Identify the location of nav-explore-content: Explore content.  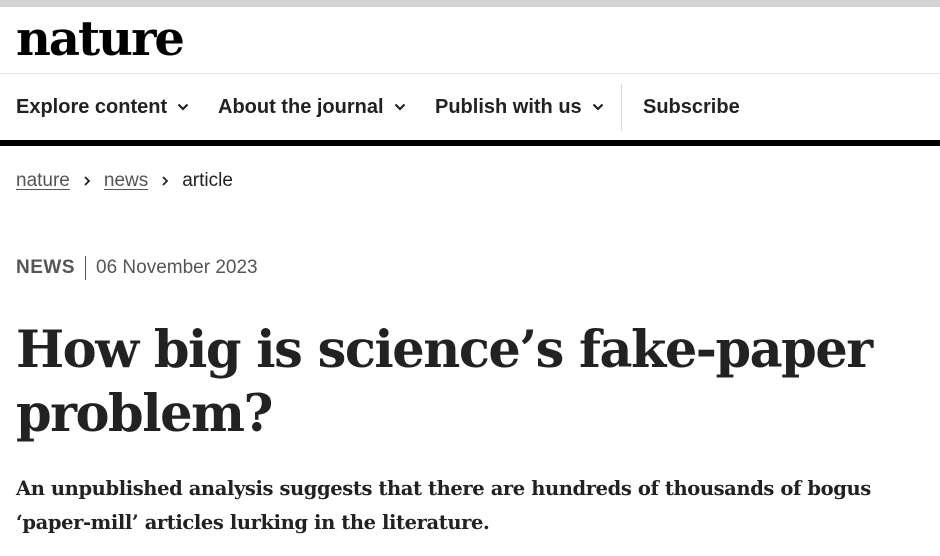
(102, 107).